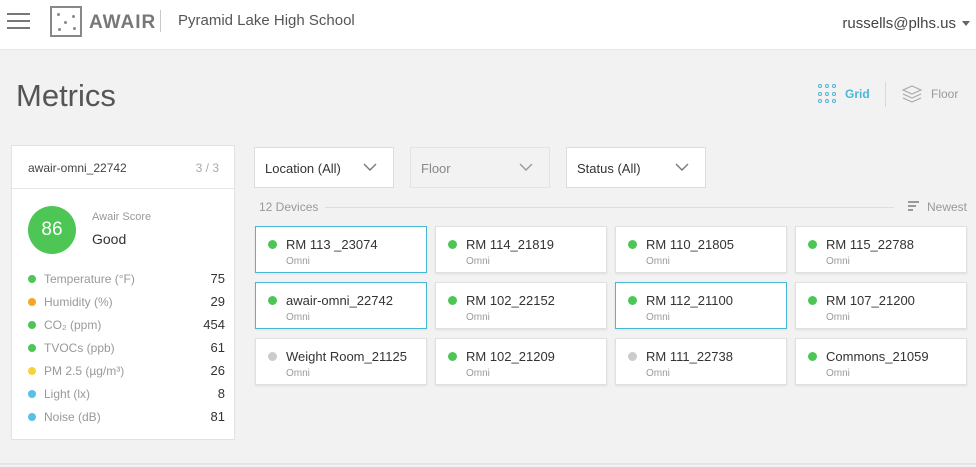 Image resolution: width=976 pixels, height=467 pixels. Describe the element at coordinates (885, 94) in the screenshot. I see `view-divider` at that location.